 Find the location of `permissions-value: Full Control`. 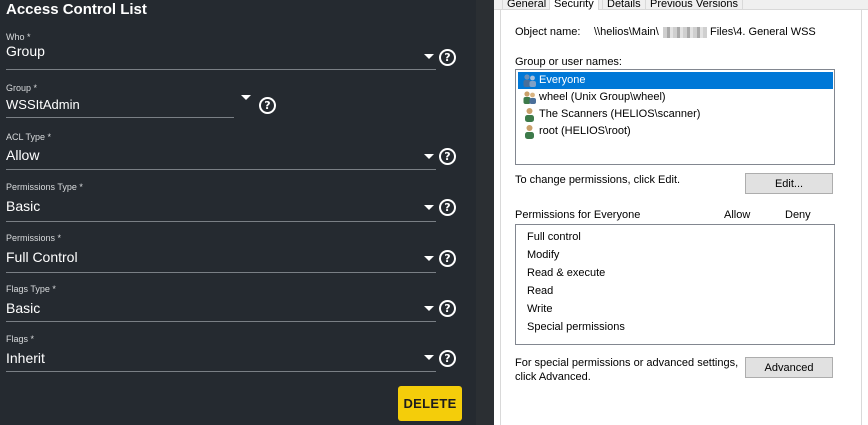

permissions-value: Full Control is located at coordinates (42, 257).